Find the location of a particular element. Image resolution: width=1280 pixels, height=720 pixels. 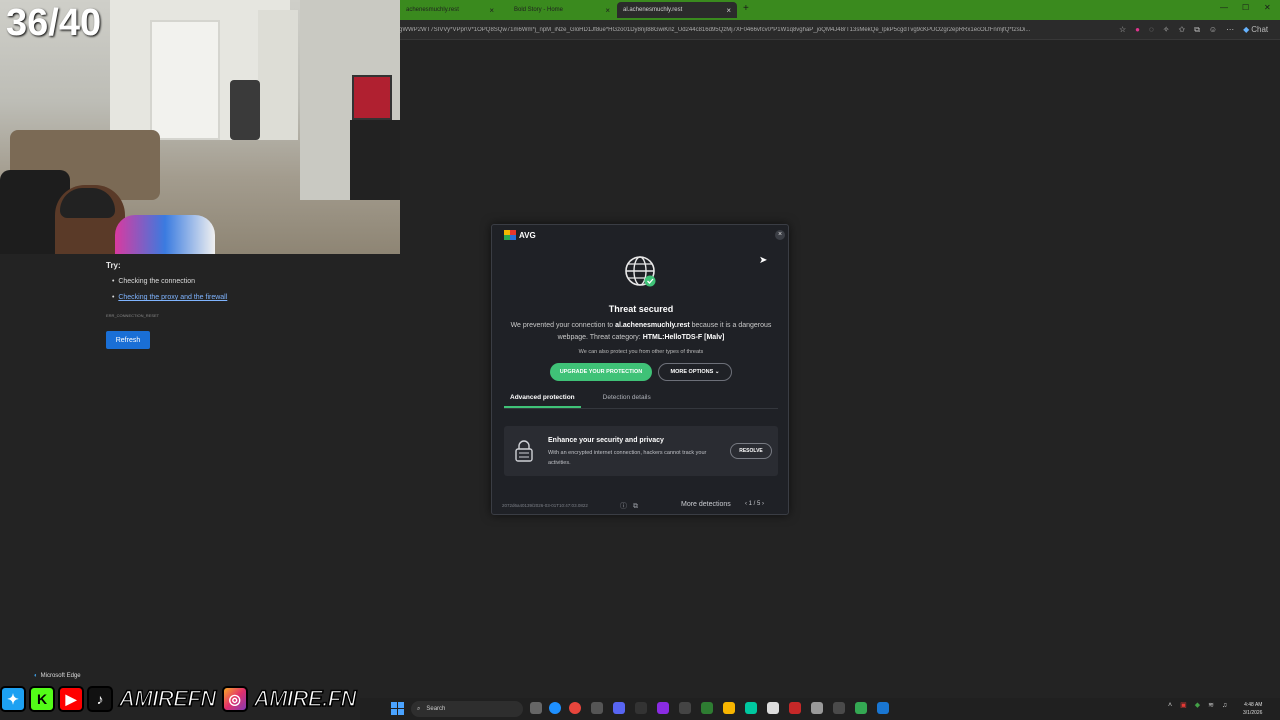

copy-icon: ⧉ is located at coordinates (635, 506).